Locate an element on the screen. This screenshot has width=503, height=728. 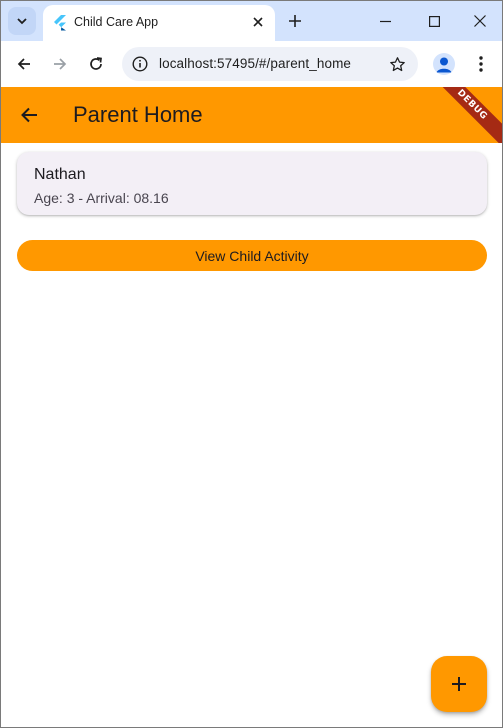
address-bar: localhost:57495/#/parent_home is located at coordinates (270, 64).